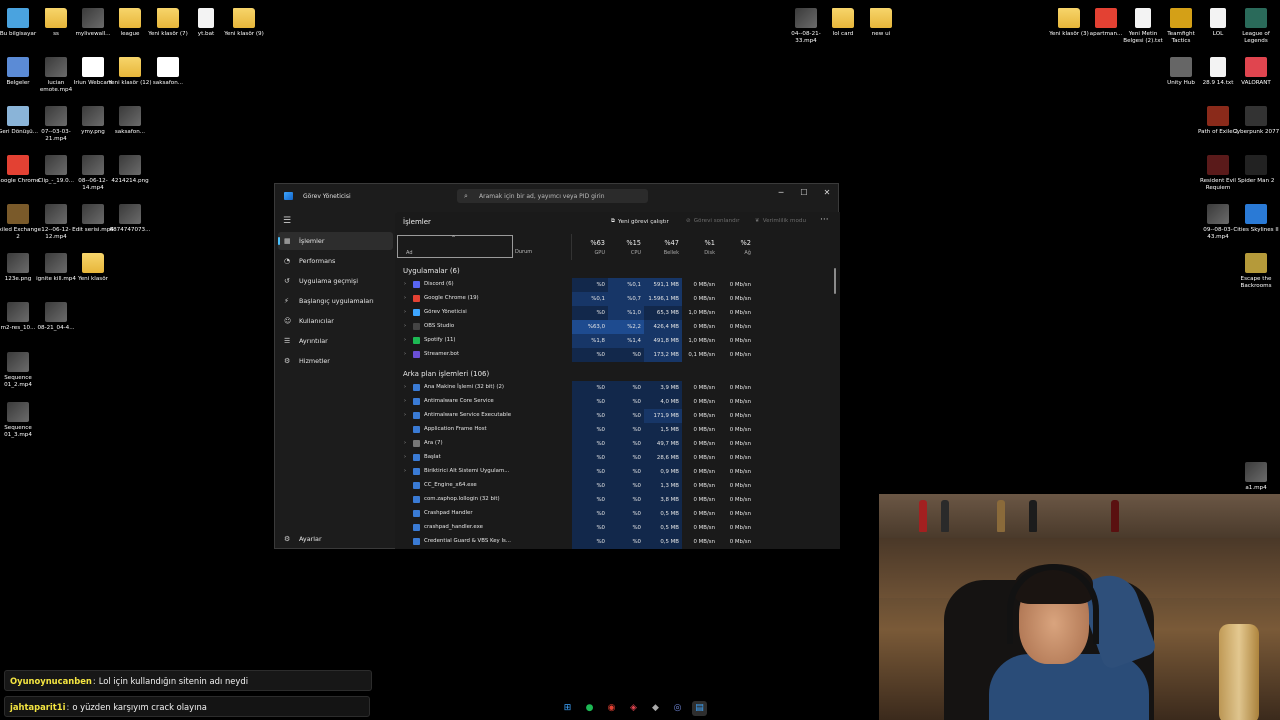 Image resolution: width=1280 pixels, height=720 pixels. I want to click on desktop-icon: 4214214.png, so click(130, 170).